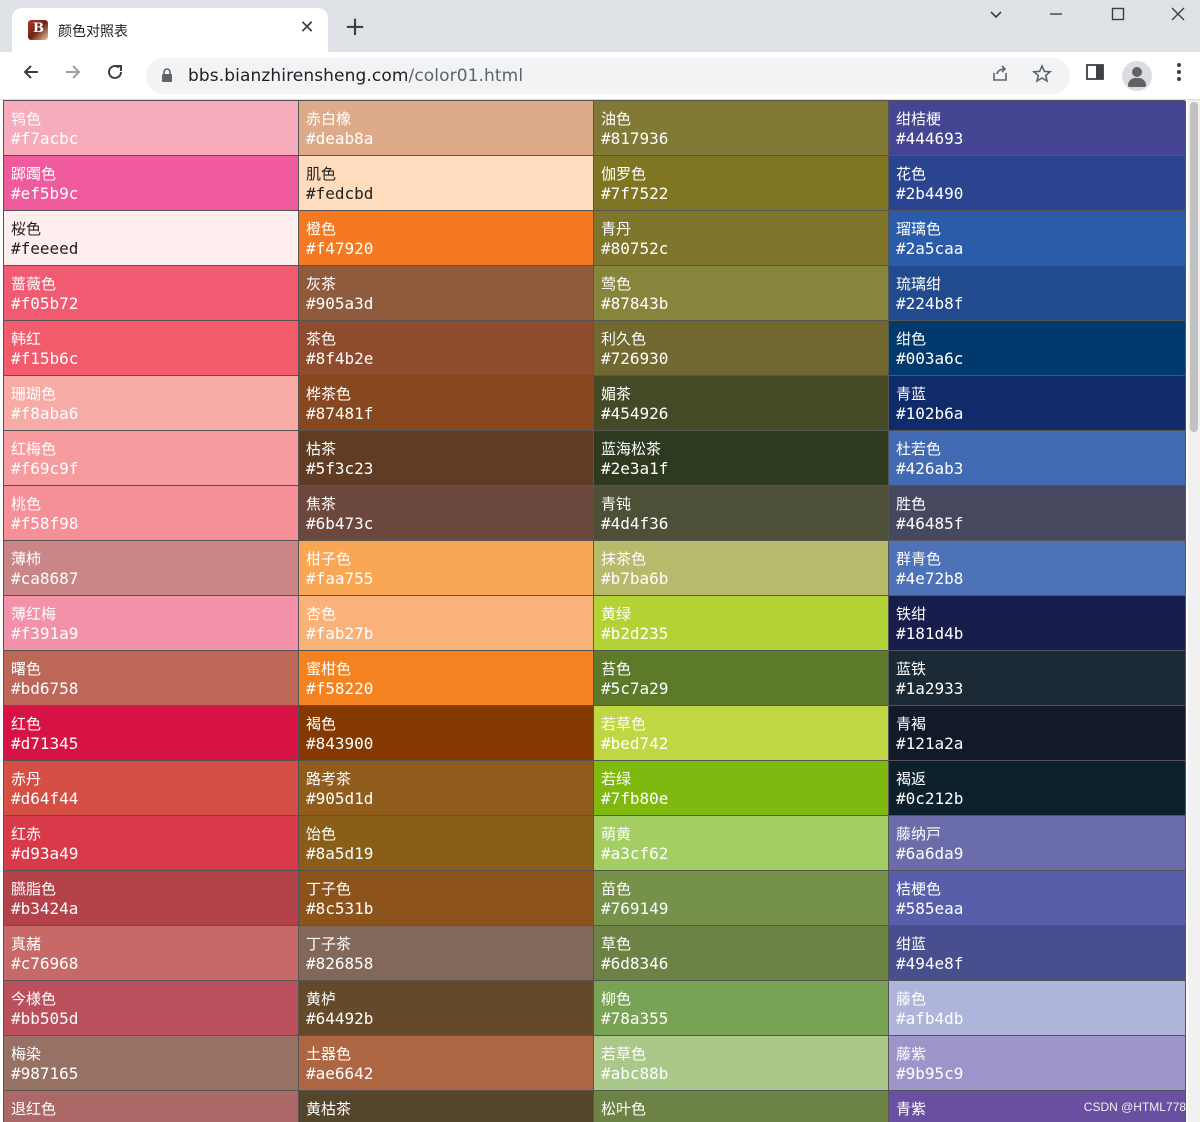 This screenshot has width=1200, height=1122. What do you see at coordinates (45, 1073) in the screenshot?
I see `color-hex: #987165` at bounding box center [45, 1073].